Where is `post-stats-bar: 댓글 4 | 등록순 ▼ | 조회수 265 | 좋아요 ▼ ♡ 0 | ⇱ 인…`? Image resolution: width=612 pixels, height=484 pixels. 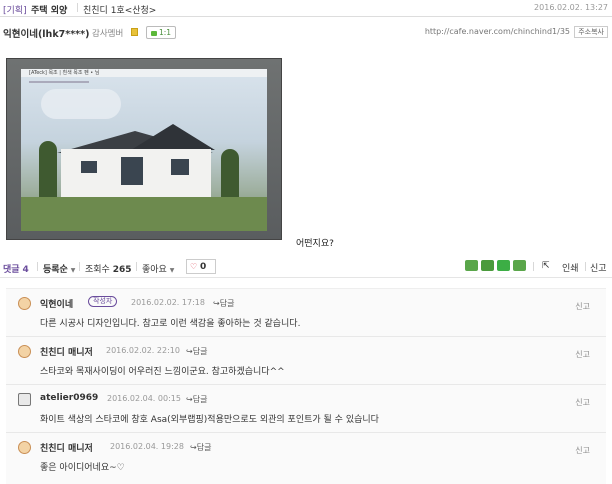 post-stats-bar: 댓글 4 | 등록순 ▼ | 조회수 265 | 좋아요 ▼ ♡ 0 | ⇱ 인… is located at coordinates (306, 268).